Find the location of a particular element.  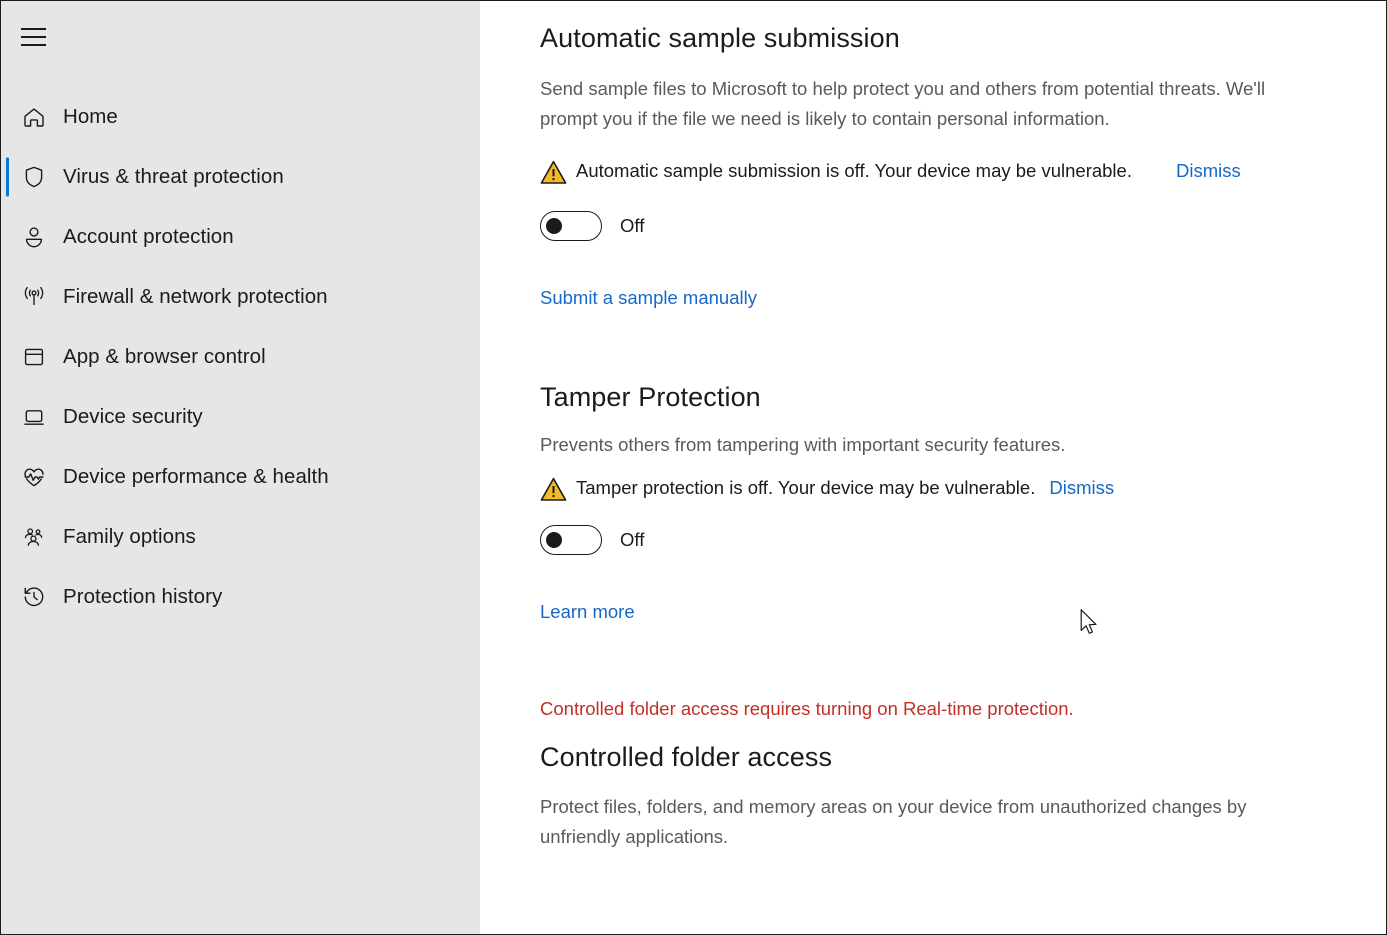

controlled-folder-access-title: Controlled folder access is located at coordinates (686, 757).